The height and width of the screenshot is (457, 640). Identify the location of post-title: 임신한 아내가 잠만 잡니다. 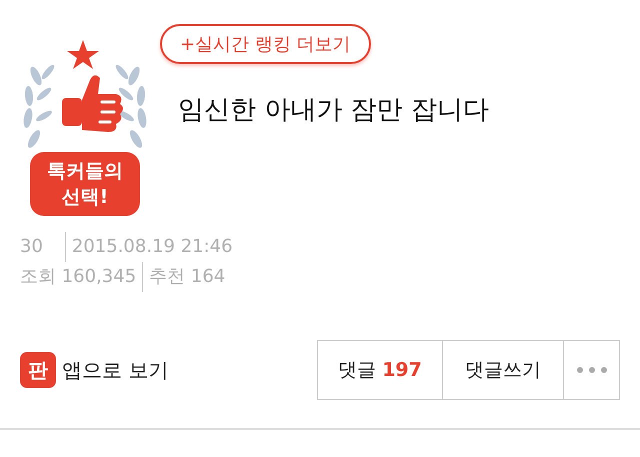
(333, 110).